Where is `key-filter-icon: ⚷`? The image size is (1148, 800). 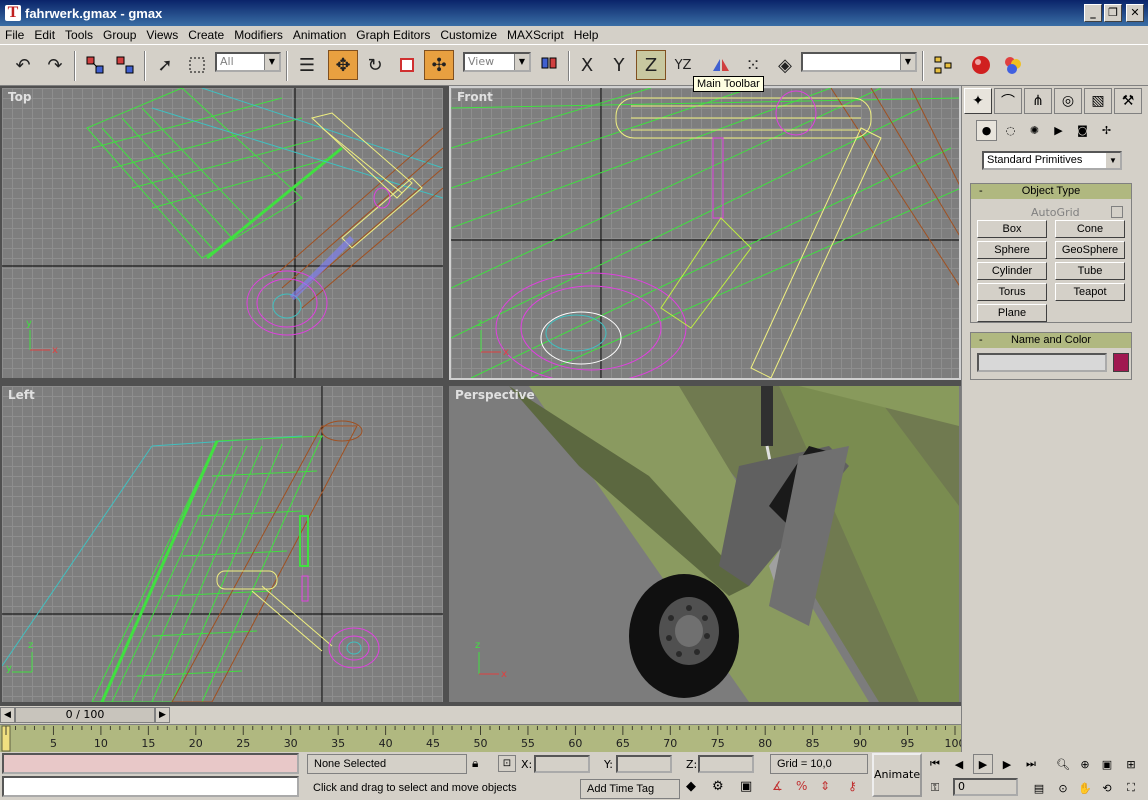 key-filter-icon: ⚷ is located at coordinates (858, 789).